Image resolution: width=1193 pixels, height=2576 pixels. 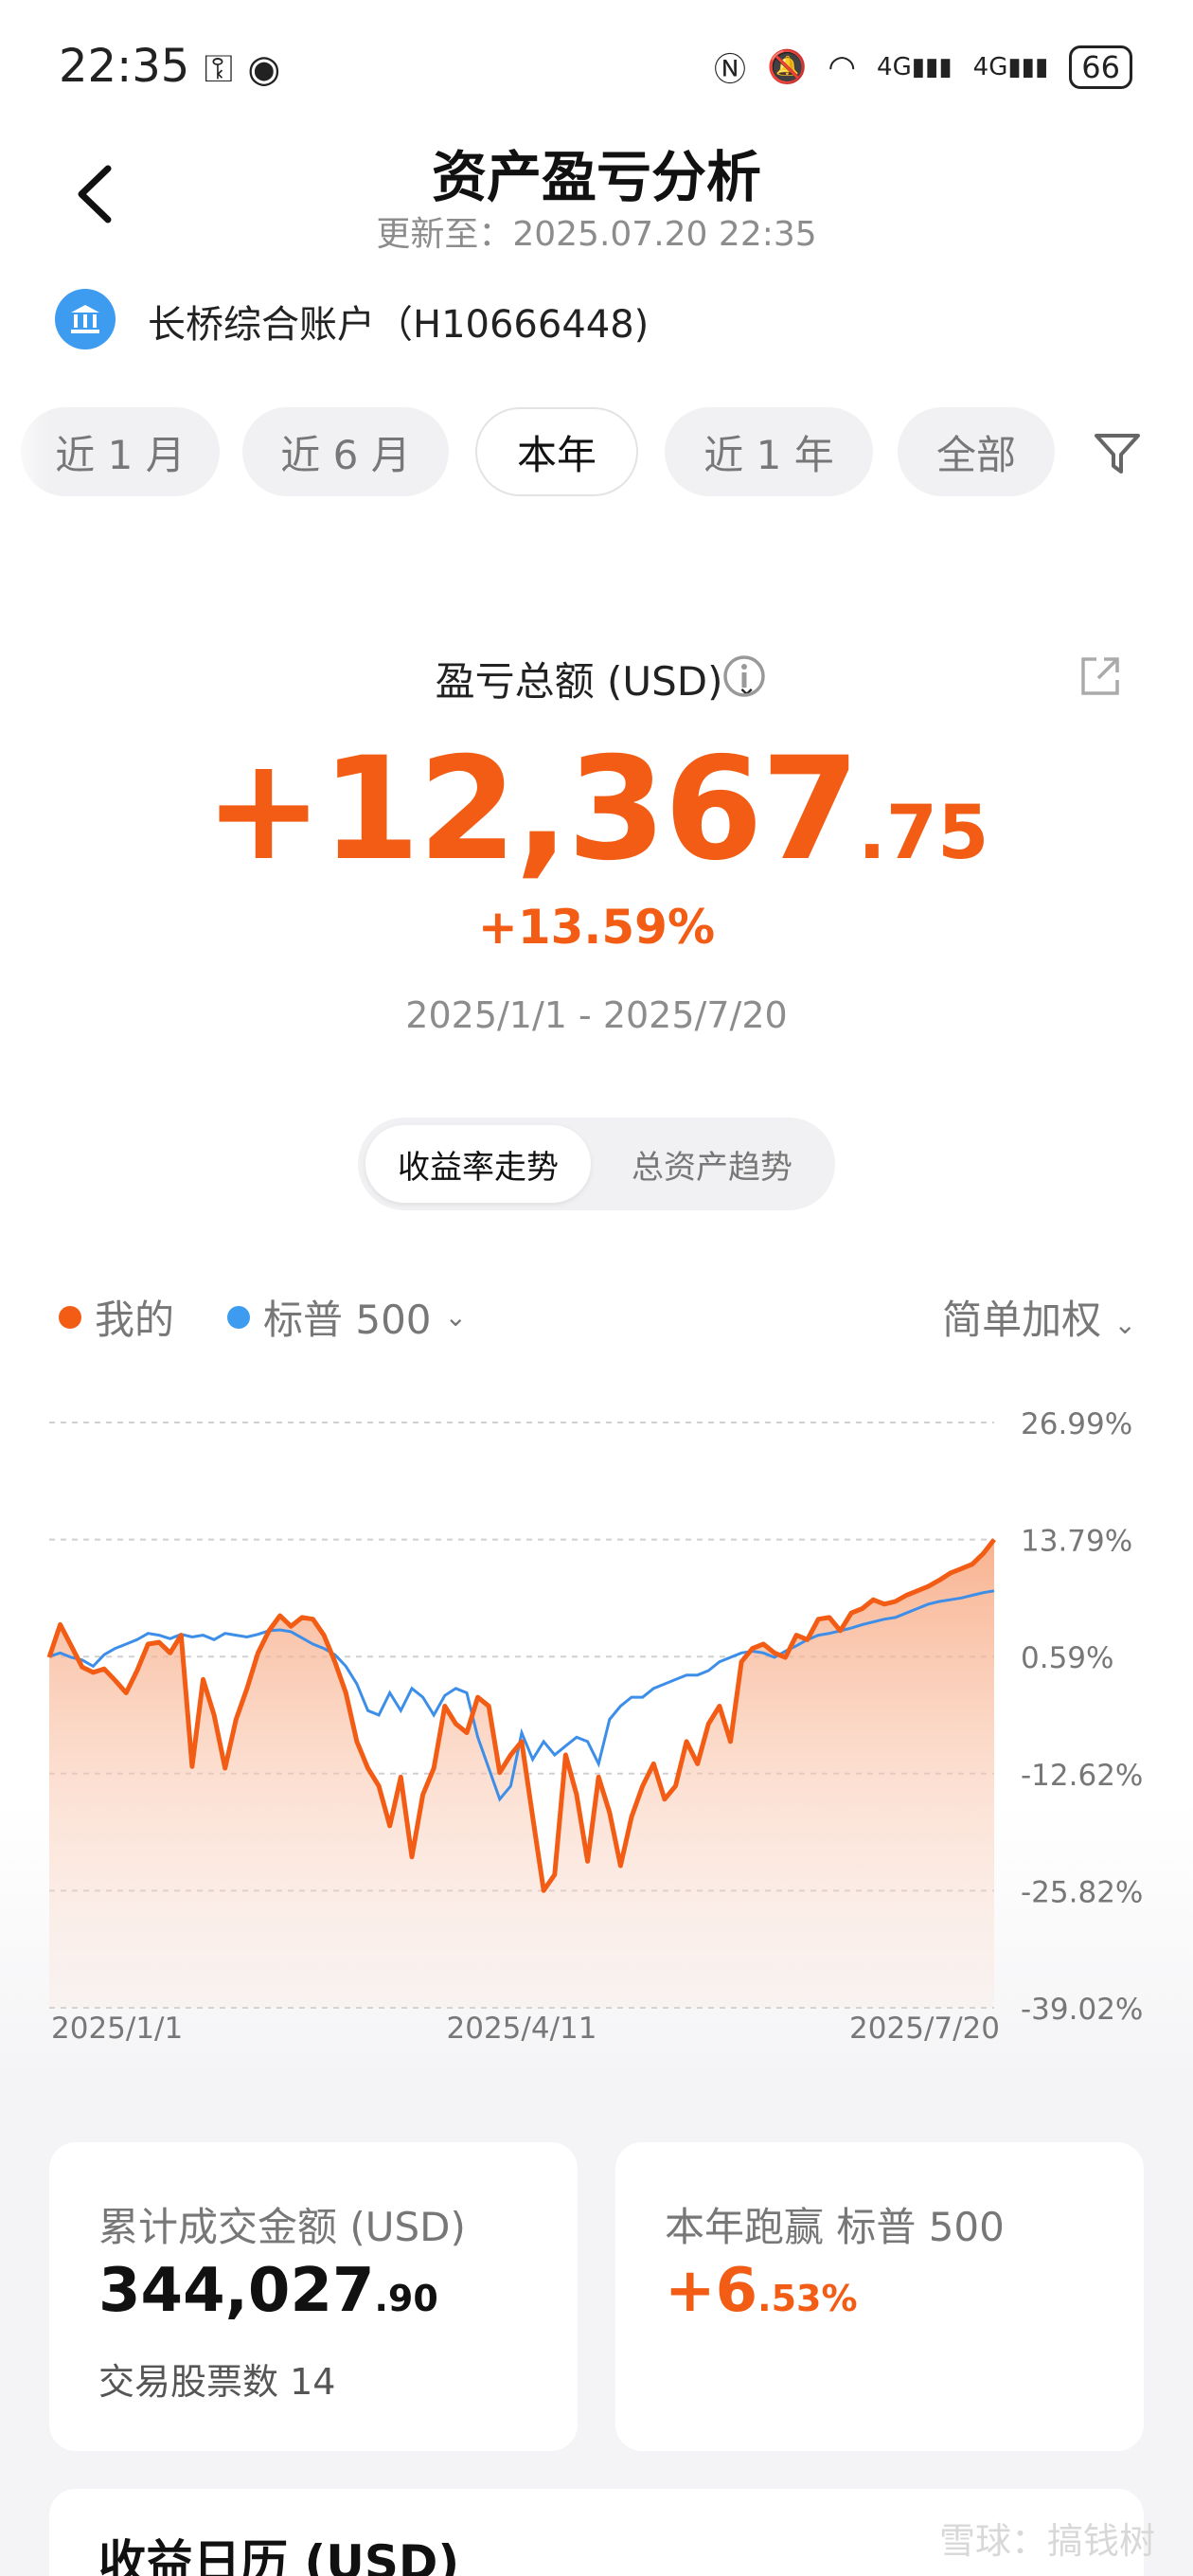 I want to click on pnl-total-label: 盈亏总额 (USD), so click(x=579, y=681).